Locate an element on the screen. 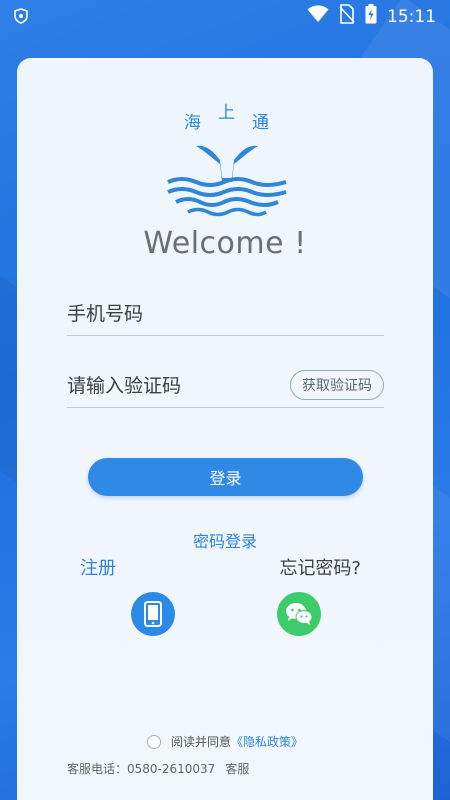 The width and height of the screenshot is (450, 800). mobile-phone-icon is located at coordinates (153, 614).